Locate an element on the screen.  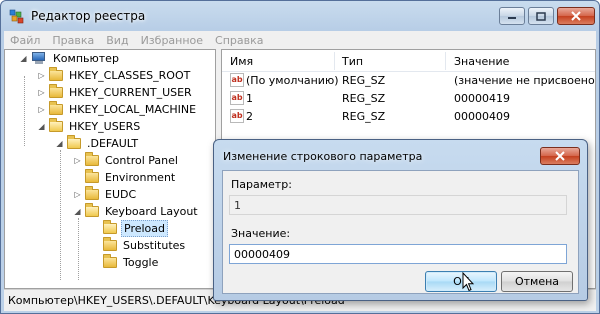
menu-file: Файл is located at coordinates (25, 40).